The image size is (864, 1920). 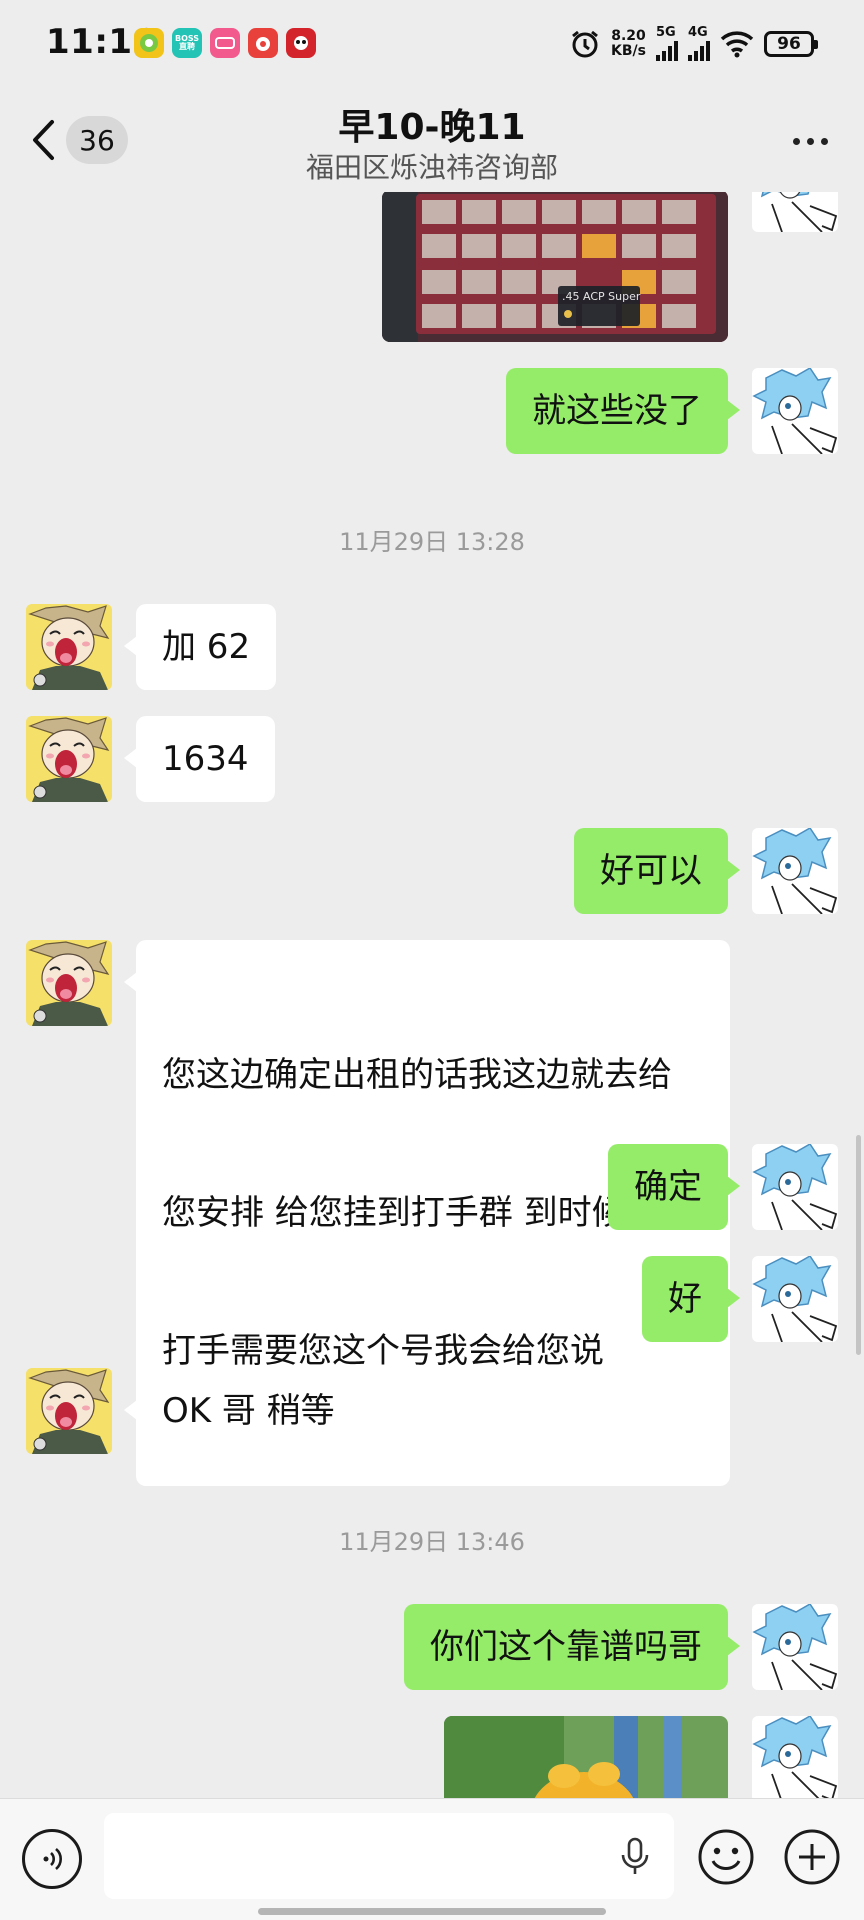 I want to click on battery-level: 96, so click(x=789, y=43).